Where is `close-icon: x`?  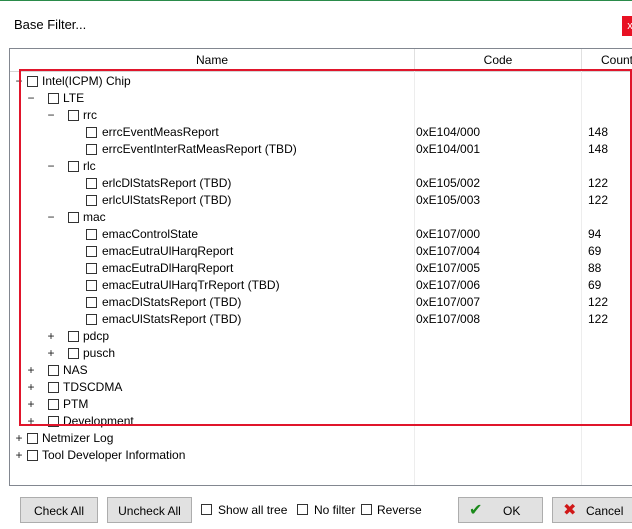 close-icon: x is located at coordinates (629, 26).